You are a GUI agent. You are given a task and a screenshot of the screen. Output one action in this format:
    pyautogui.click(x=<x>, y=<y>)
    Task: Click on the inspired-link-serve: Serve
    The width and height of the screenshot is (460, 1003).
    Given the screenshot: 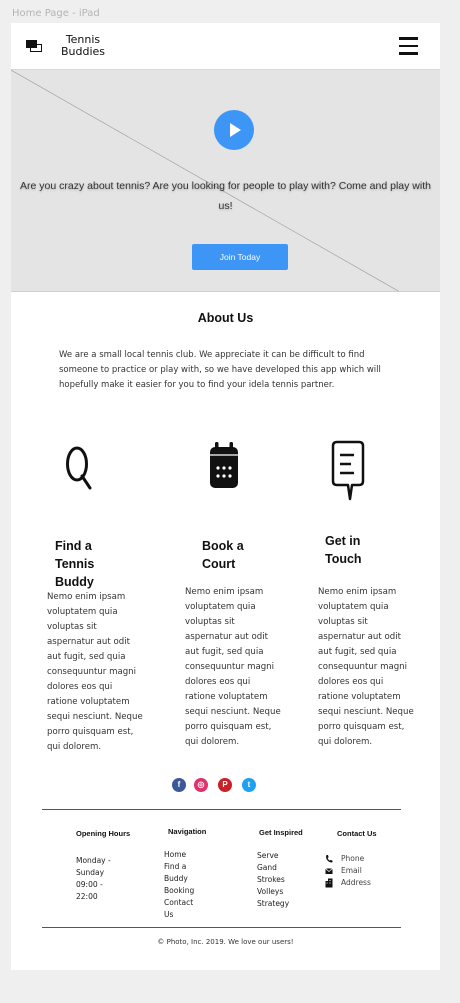 What is the action you would take?
    pyautogui.click(x=273, y=856)
    